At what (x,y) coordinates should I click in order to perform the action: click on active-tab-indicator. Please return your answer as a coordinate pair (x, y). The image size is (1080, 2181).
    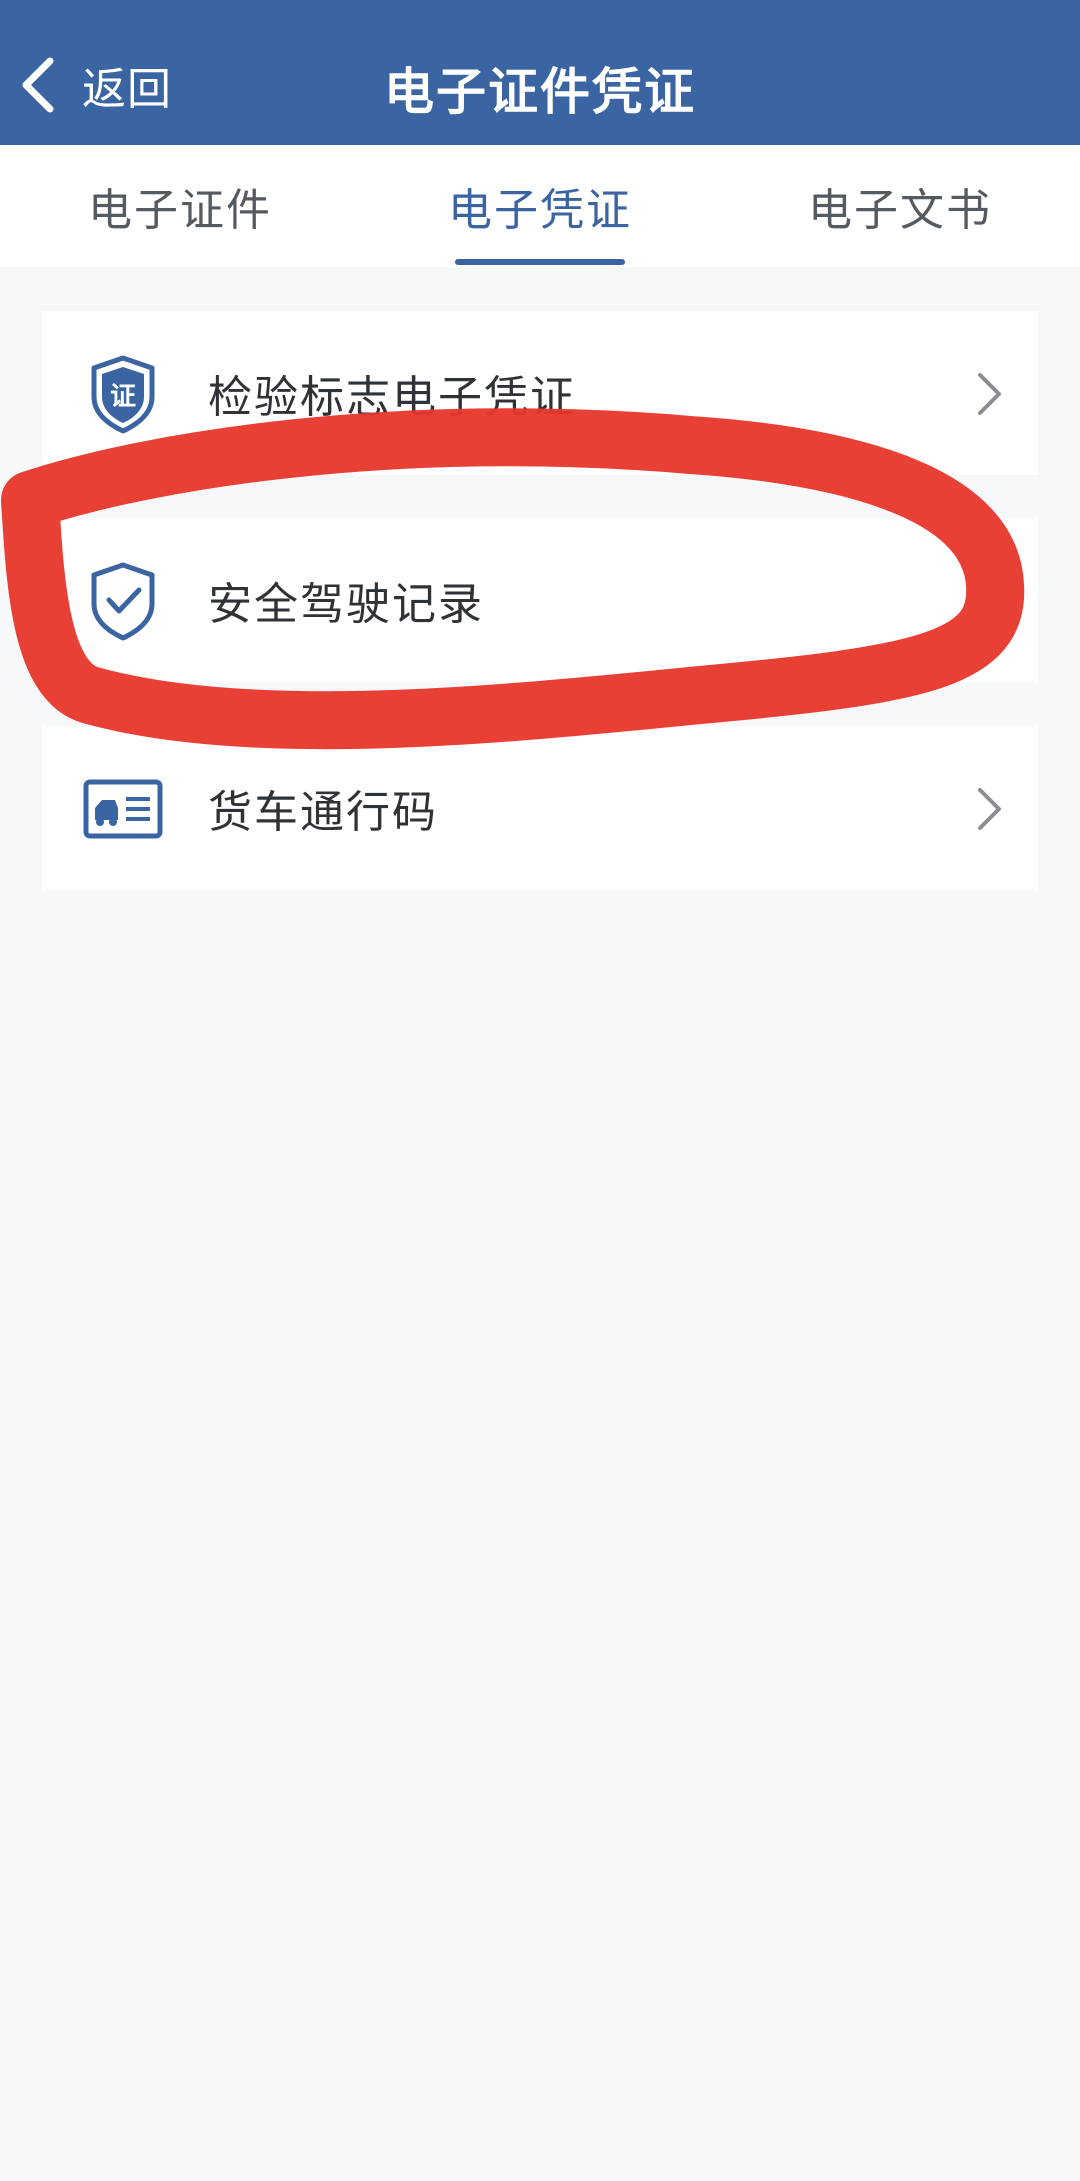
    Looking at the image, I should click on (540, 262).